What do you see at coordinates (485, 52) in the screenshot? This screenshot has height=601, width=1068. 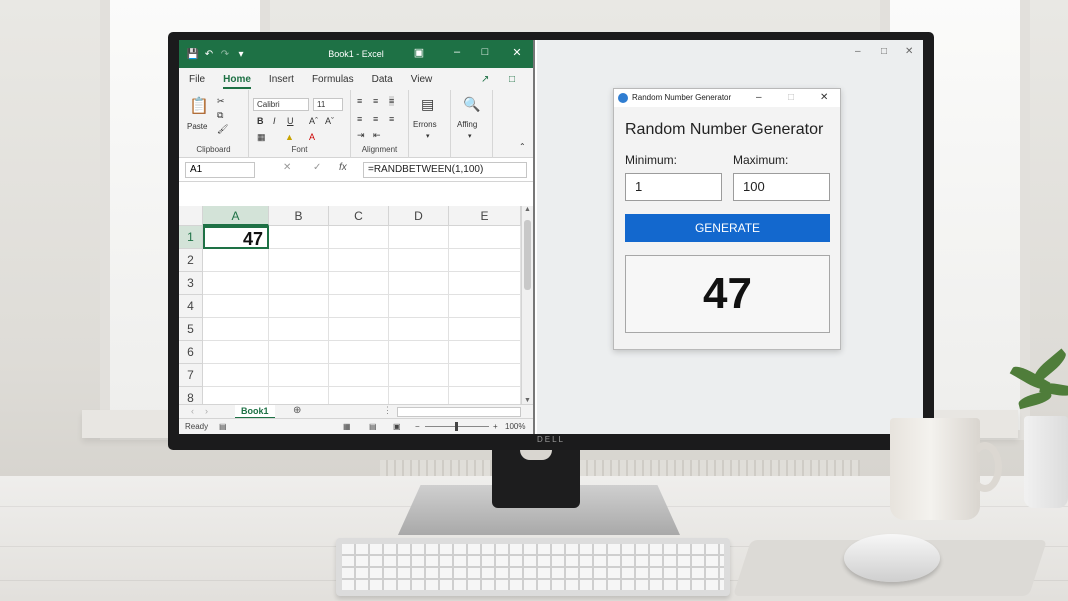 I see `maximize-icon: □` at bounding box center [485, 52].